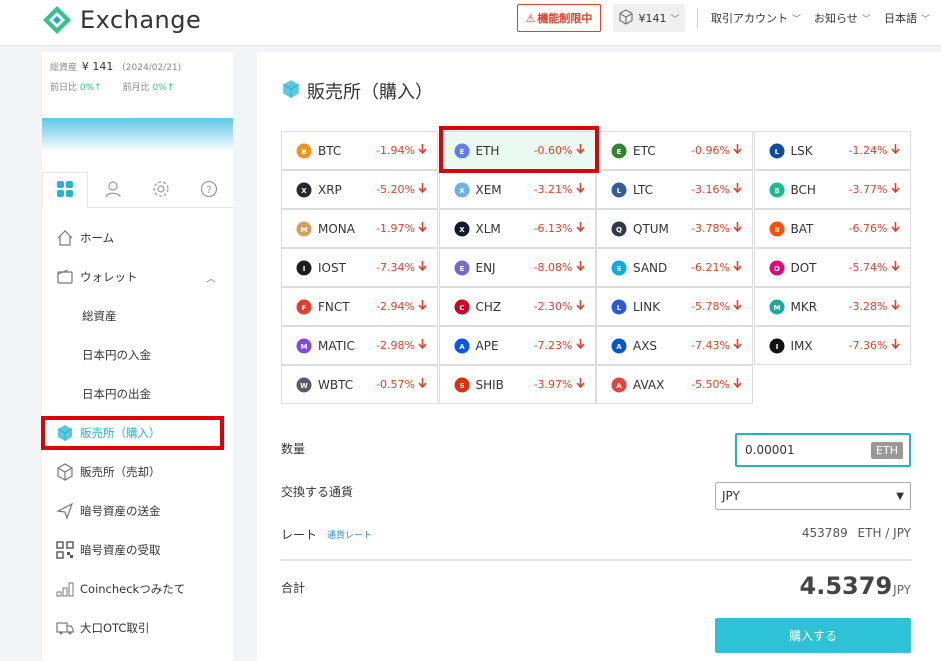  I want to click on svg-text: B, so click(303, 152).